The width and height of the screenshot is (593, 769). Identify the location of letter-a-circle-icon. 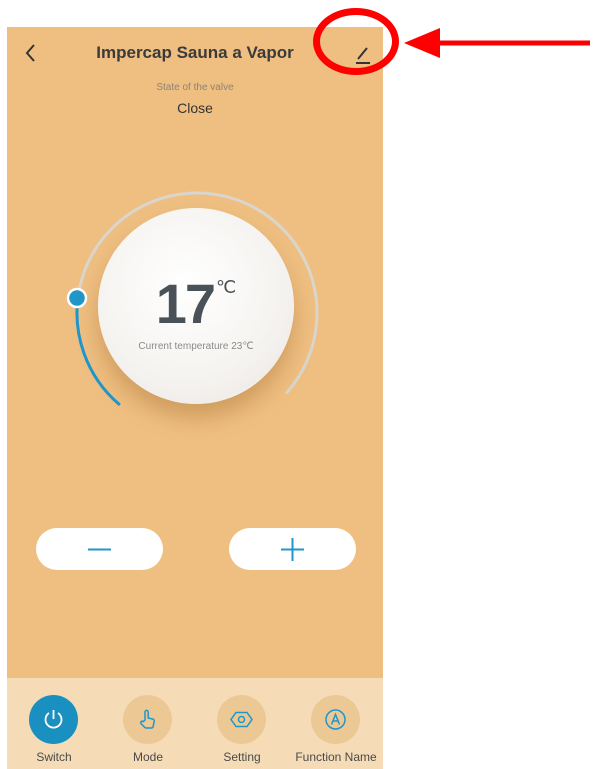
(335, 719).